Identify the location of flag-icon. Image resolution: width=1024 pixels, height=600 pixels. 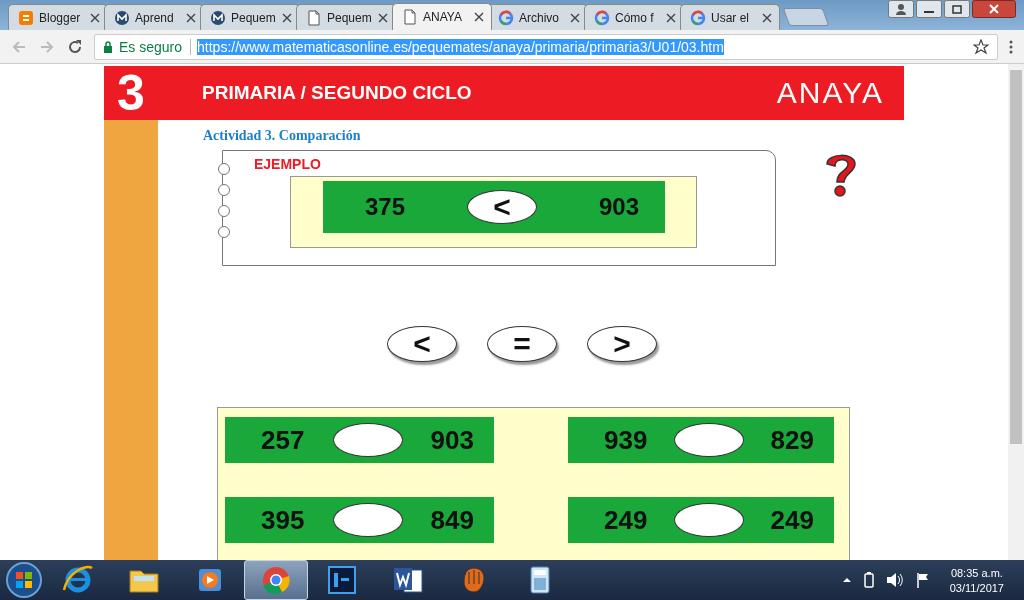
(922, 580).